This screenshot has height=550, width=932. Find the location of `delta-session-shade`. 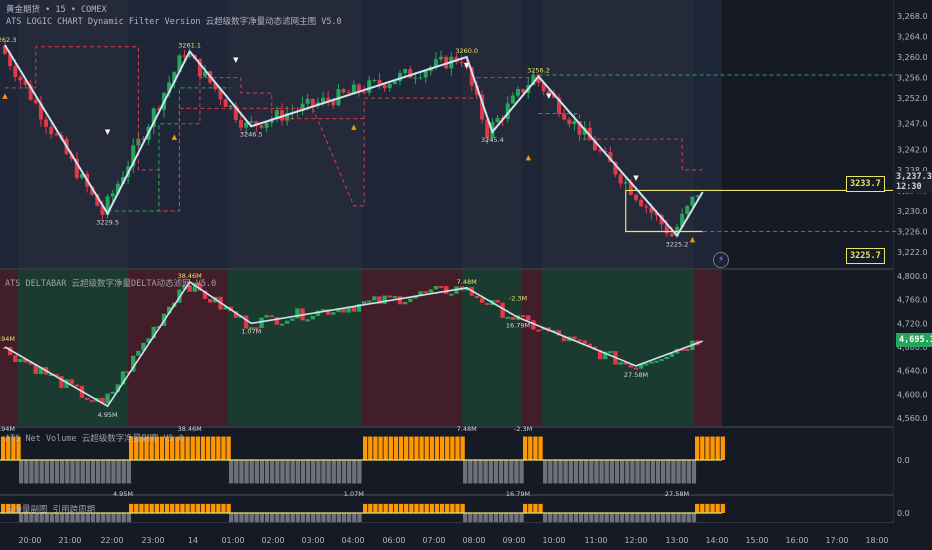

delta-session-shade is located at coordinates (295, 348).